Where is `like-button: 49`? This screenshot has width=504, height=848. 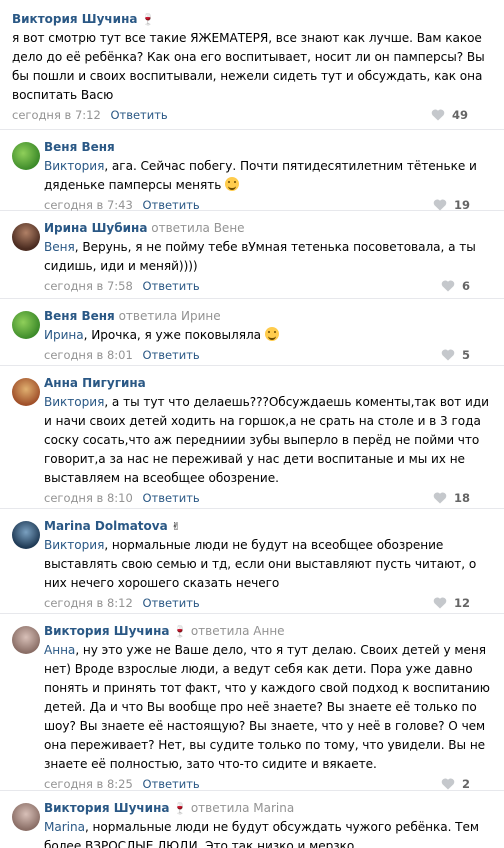
like-button: 49 is located at coordinates (449, 115).